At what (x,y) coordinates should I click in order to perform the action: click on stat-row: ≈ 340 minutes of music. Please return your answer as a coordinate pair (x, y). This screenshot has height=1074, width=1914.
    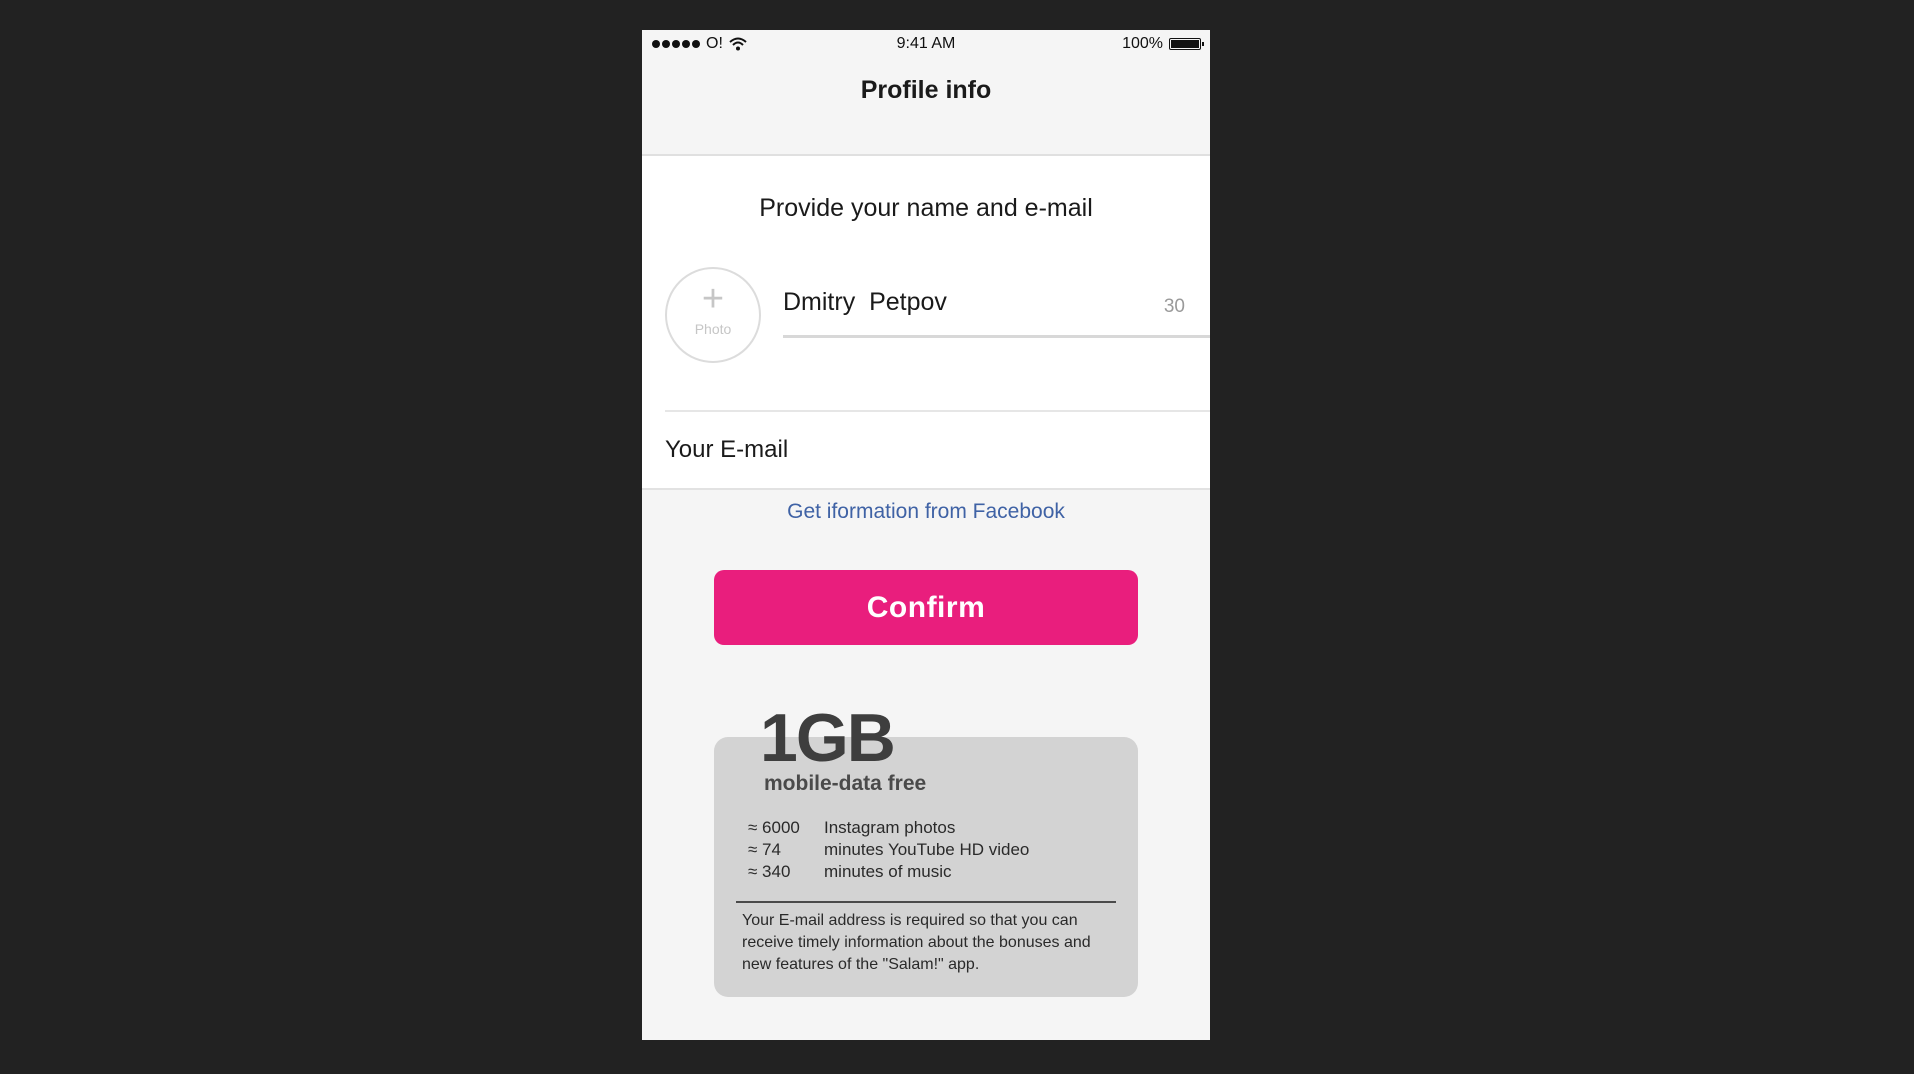
    Looking at the image, I should click on (888, 872).